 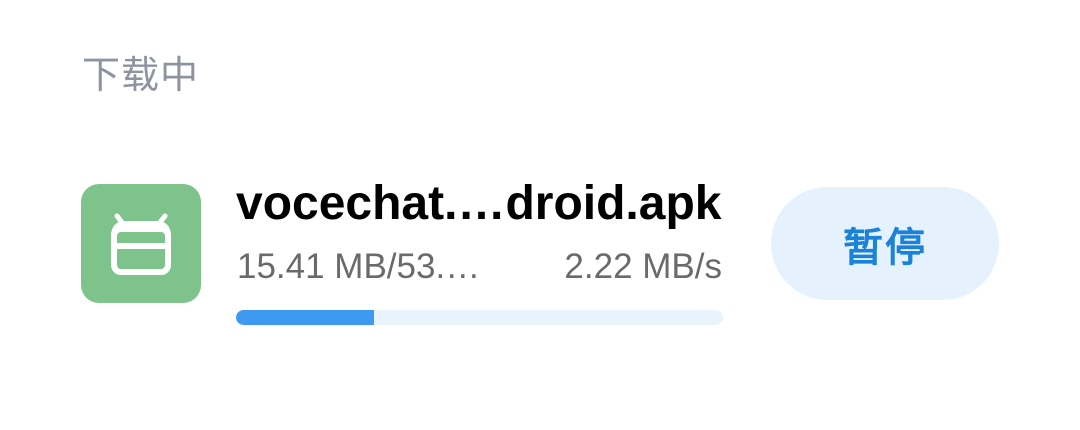 What do you see at coordinates (479, 203) in the screenshot?
I see `file-name: vocechat.…droid.apk` at bounding box center [479, 203].